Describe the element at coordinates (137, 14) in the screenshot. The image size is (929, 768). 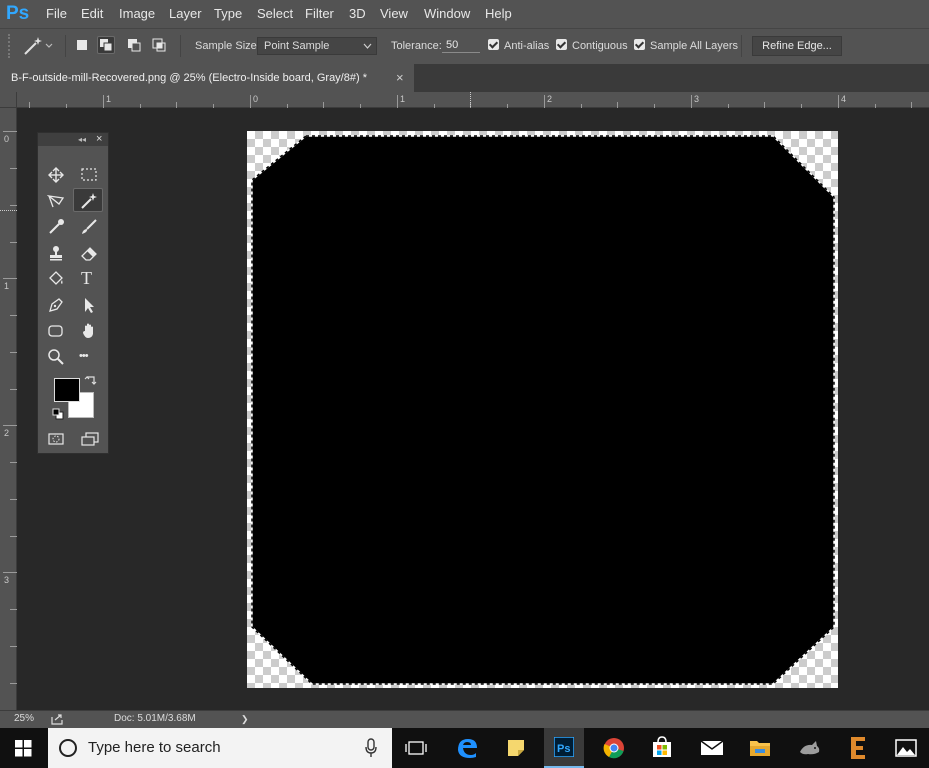
I see `menu-image: Image` at that location.